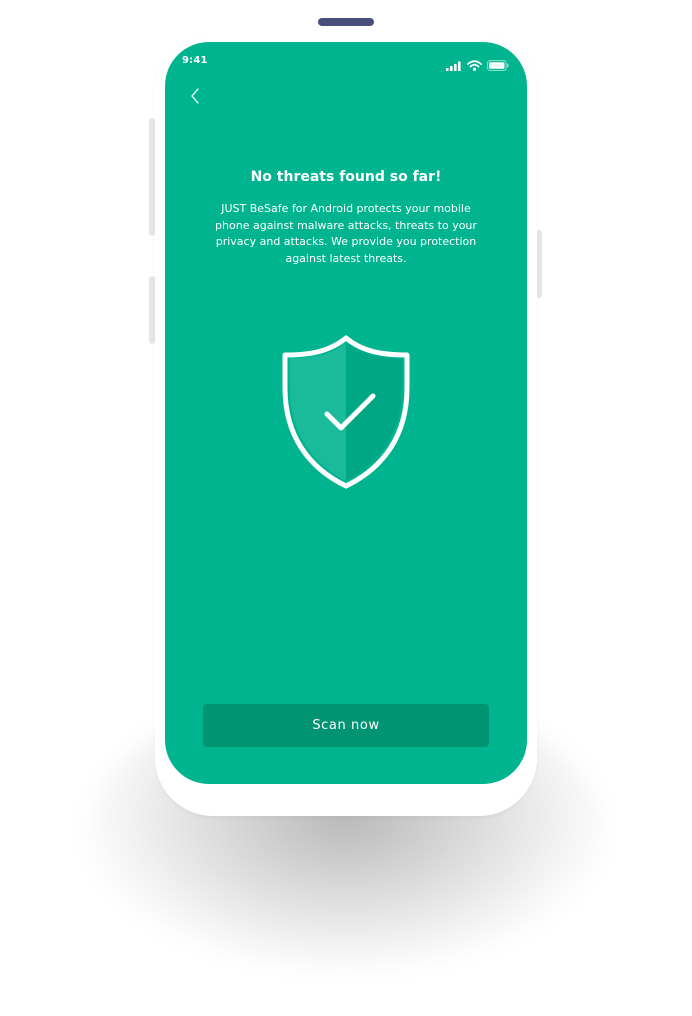  I want to click on battery-icon, so click(498, 65).